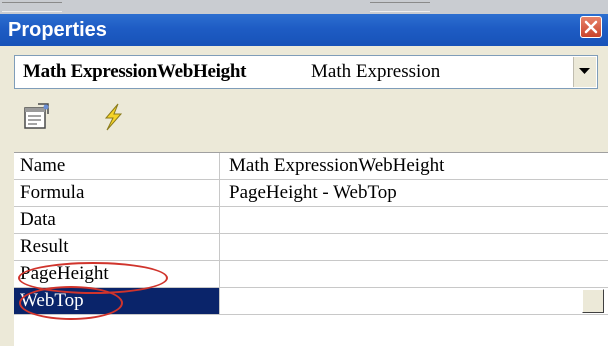 This screenshot has height=347, width=608. I want to click on events-button, so click(113, 117).